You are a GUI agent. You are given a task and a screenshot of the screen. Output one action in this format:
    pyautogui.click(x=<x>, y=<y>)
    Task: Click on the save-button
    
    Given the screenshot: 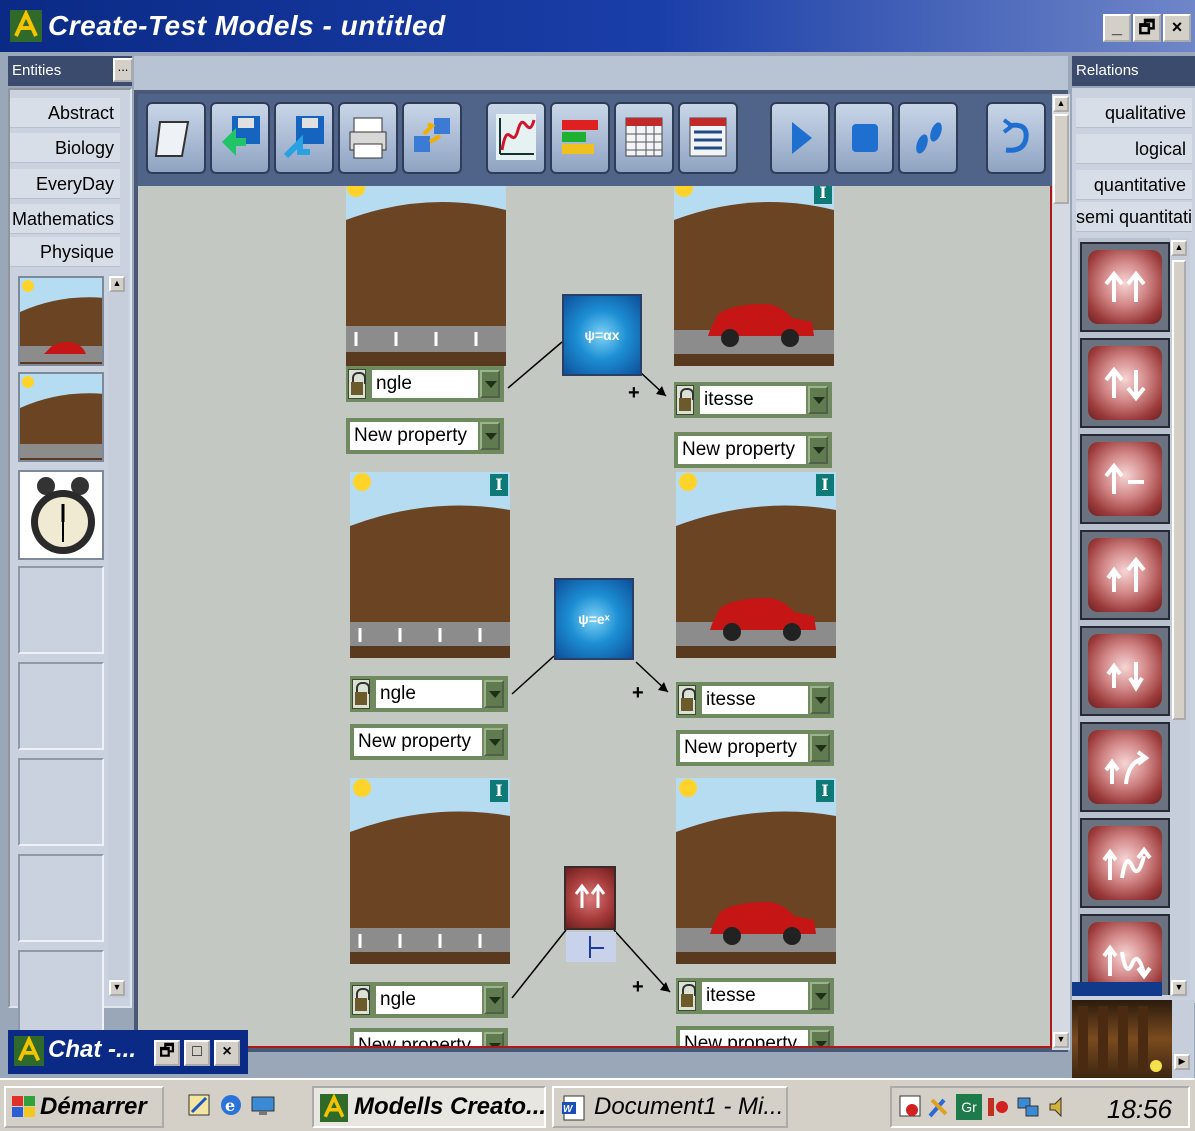 What is the action you would take?
    pyautogui.click(x=240, y=138)
    